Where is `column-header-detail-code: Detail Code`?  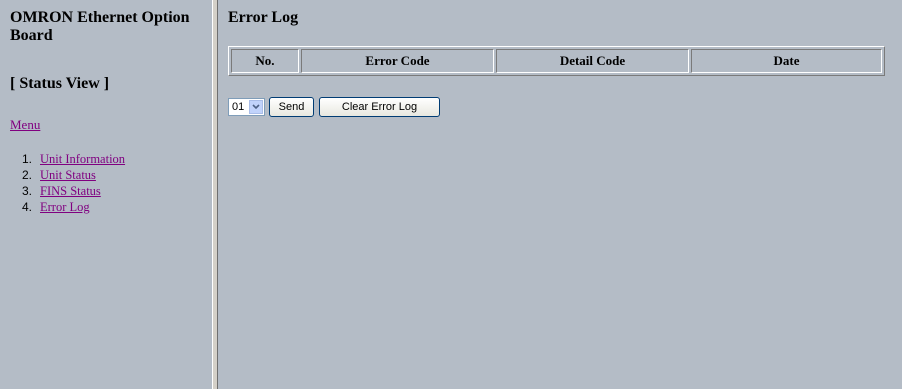 column-header-detail-code: Detail Code is located at coordinates (592, 61).